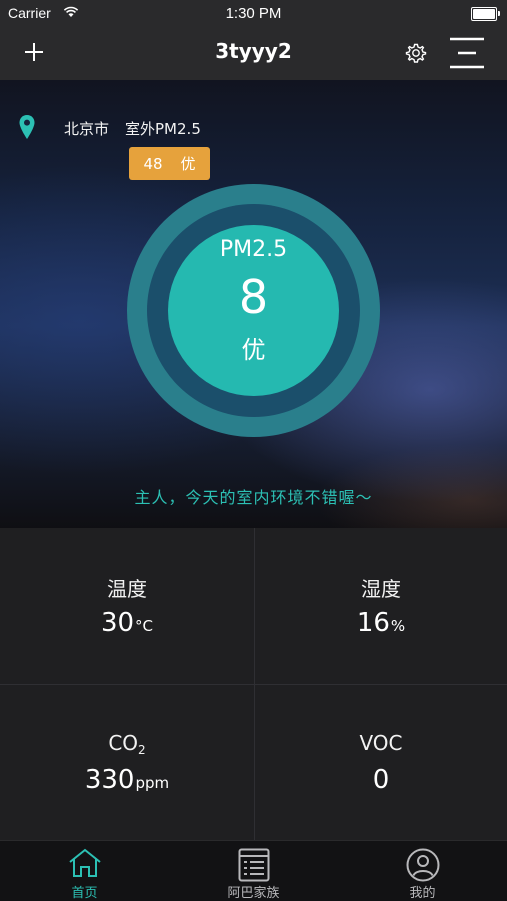  Describe the element at coordinates (123, 743) in the screenshot. I see `co2-label-main: CO` at that location.